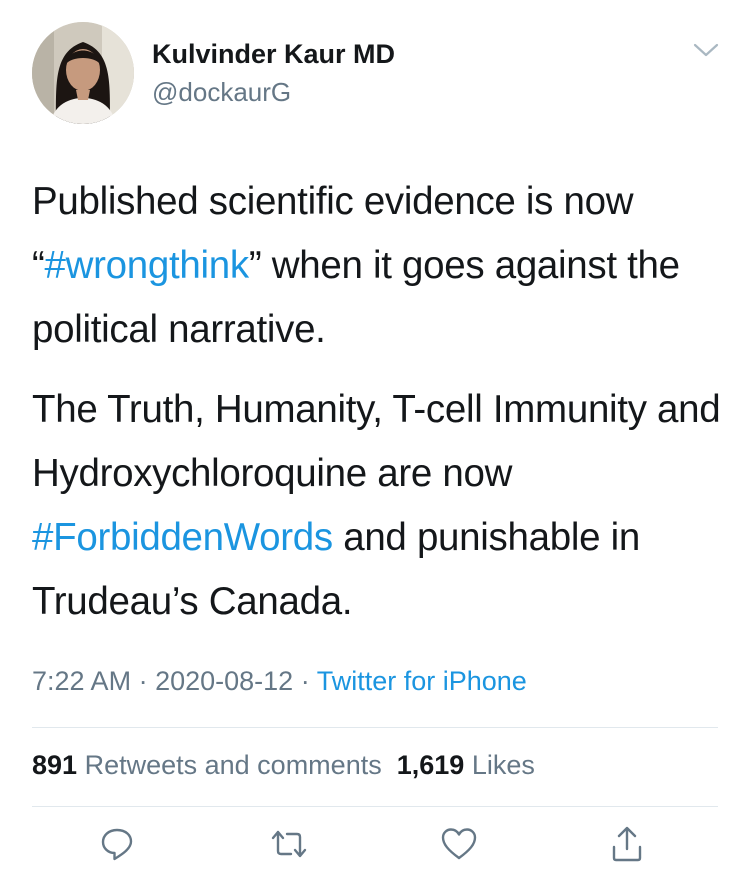  What do you see at coordinates (83, 73) in the screenshot?
I see `avatar` at bounding box center [83, 73].